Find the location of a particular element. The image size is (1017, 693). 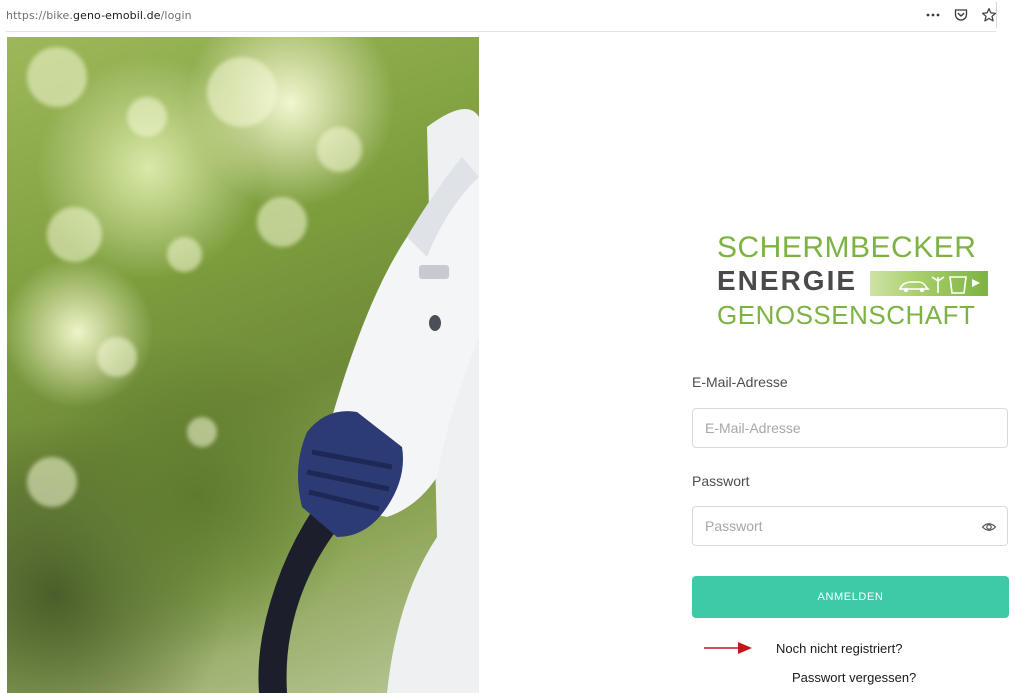

plug-clip is located at coordinates (434, 272).